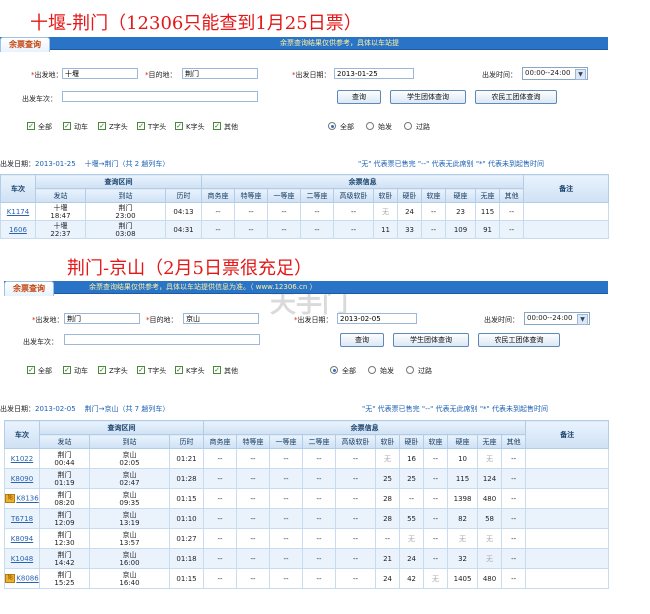 The width and height of the screenshot is (650, 614). What do you see at coordinates (488, 211) in the screenshot?
I see `seat-cell: 115` at bounding box center [488, 211].